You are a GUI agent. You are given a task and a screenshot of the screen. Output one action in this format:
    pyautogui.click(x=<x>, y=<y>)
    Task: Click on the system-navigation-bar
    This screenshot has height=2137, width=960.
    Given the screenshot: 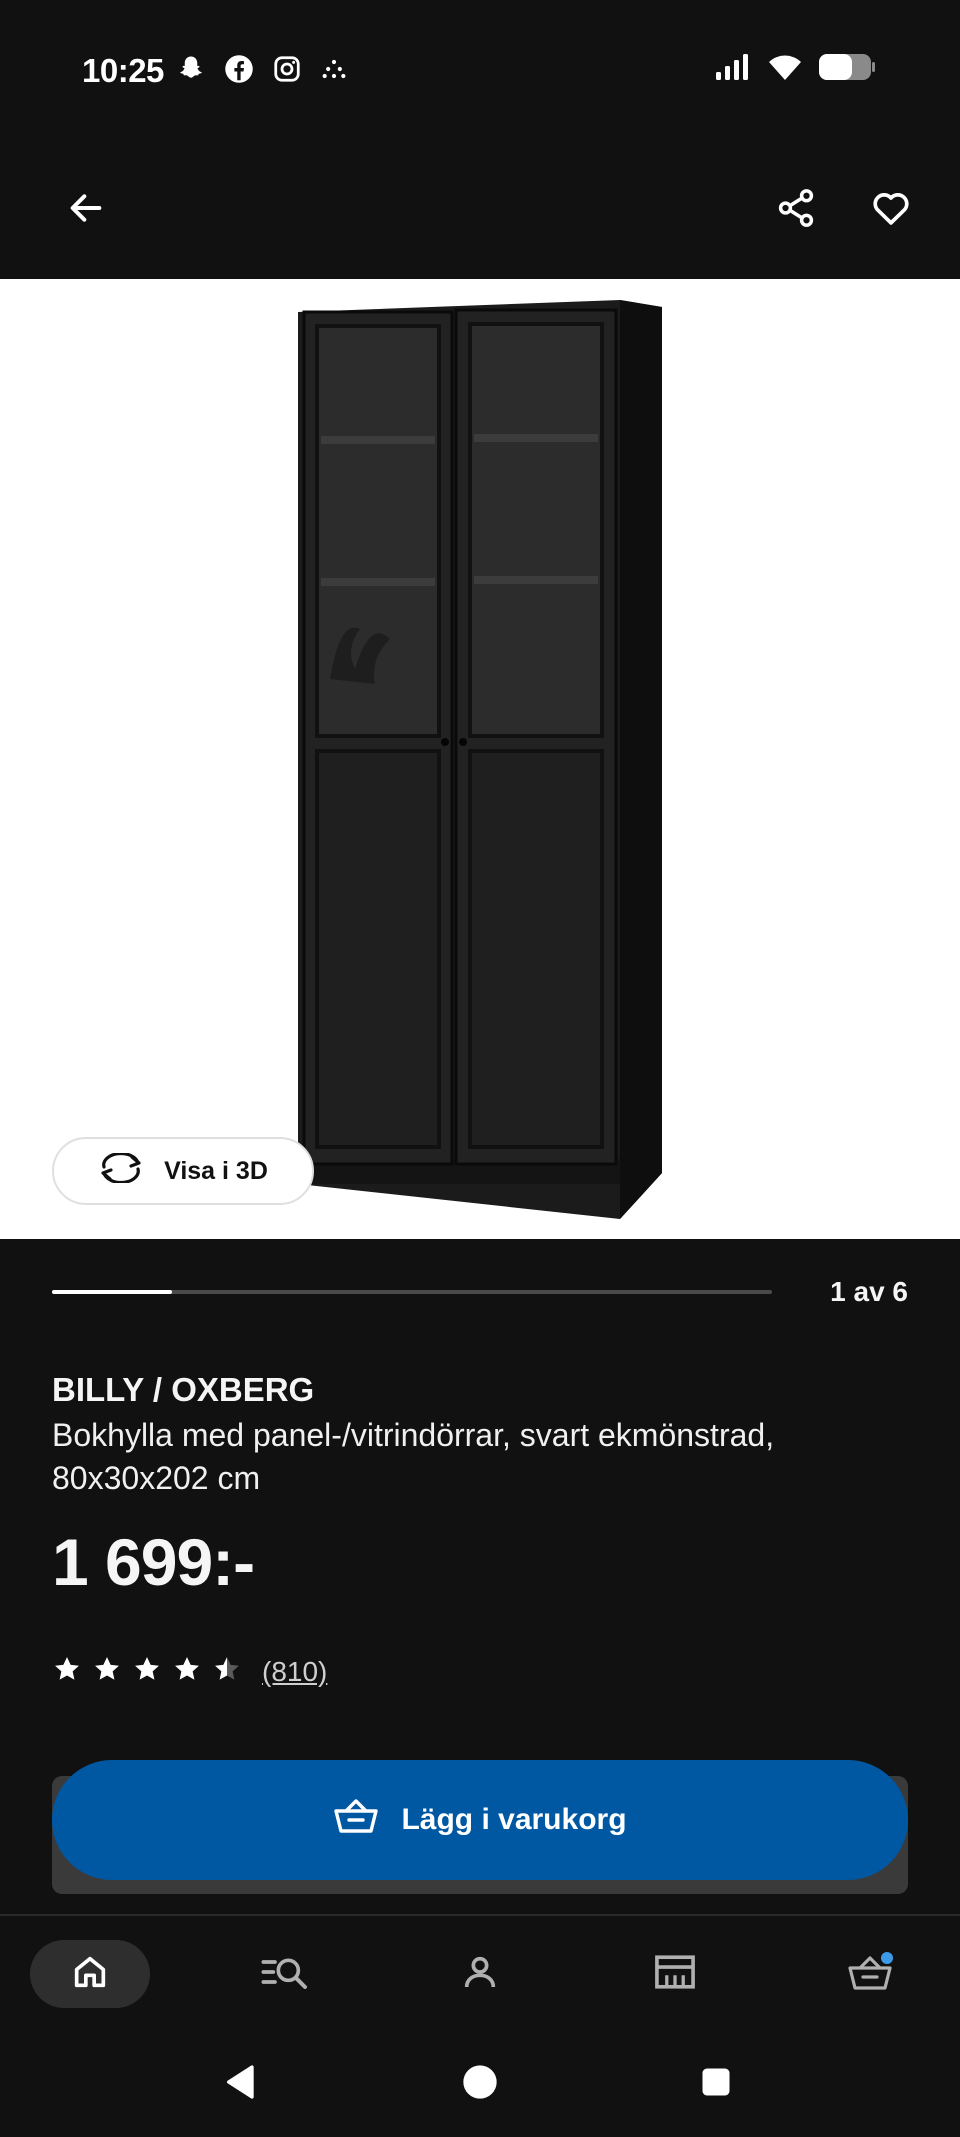 What is the action you would take?
    pyautogui.click(x=480, y=2085)
    